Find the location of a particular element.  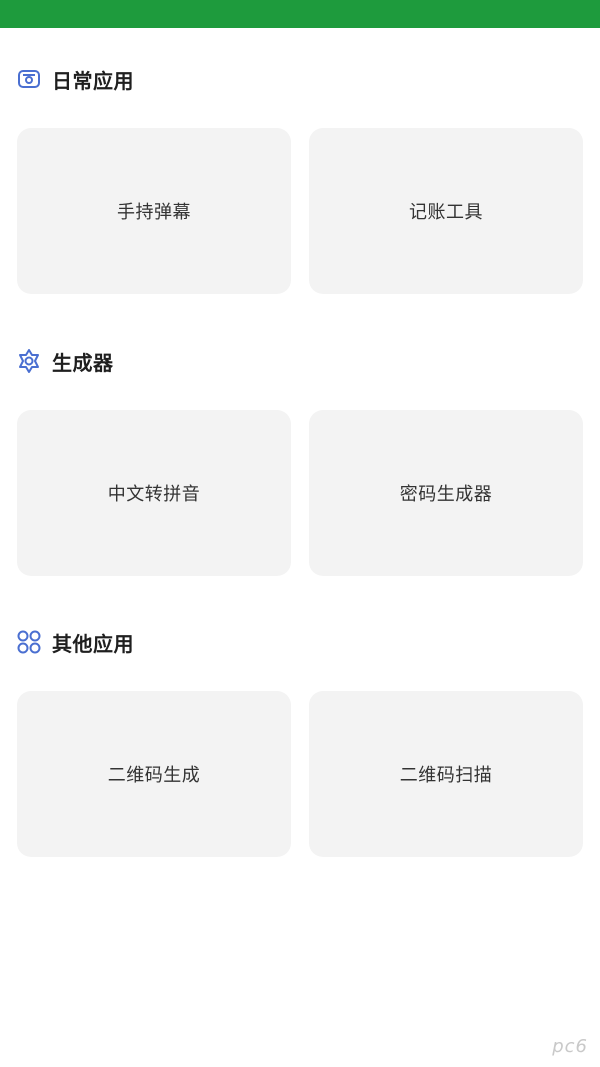

watermark: pc6 is located at coordinates (570, 1046).